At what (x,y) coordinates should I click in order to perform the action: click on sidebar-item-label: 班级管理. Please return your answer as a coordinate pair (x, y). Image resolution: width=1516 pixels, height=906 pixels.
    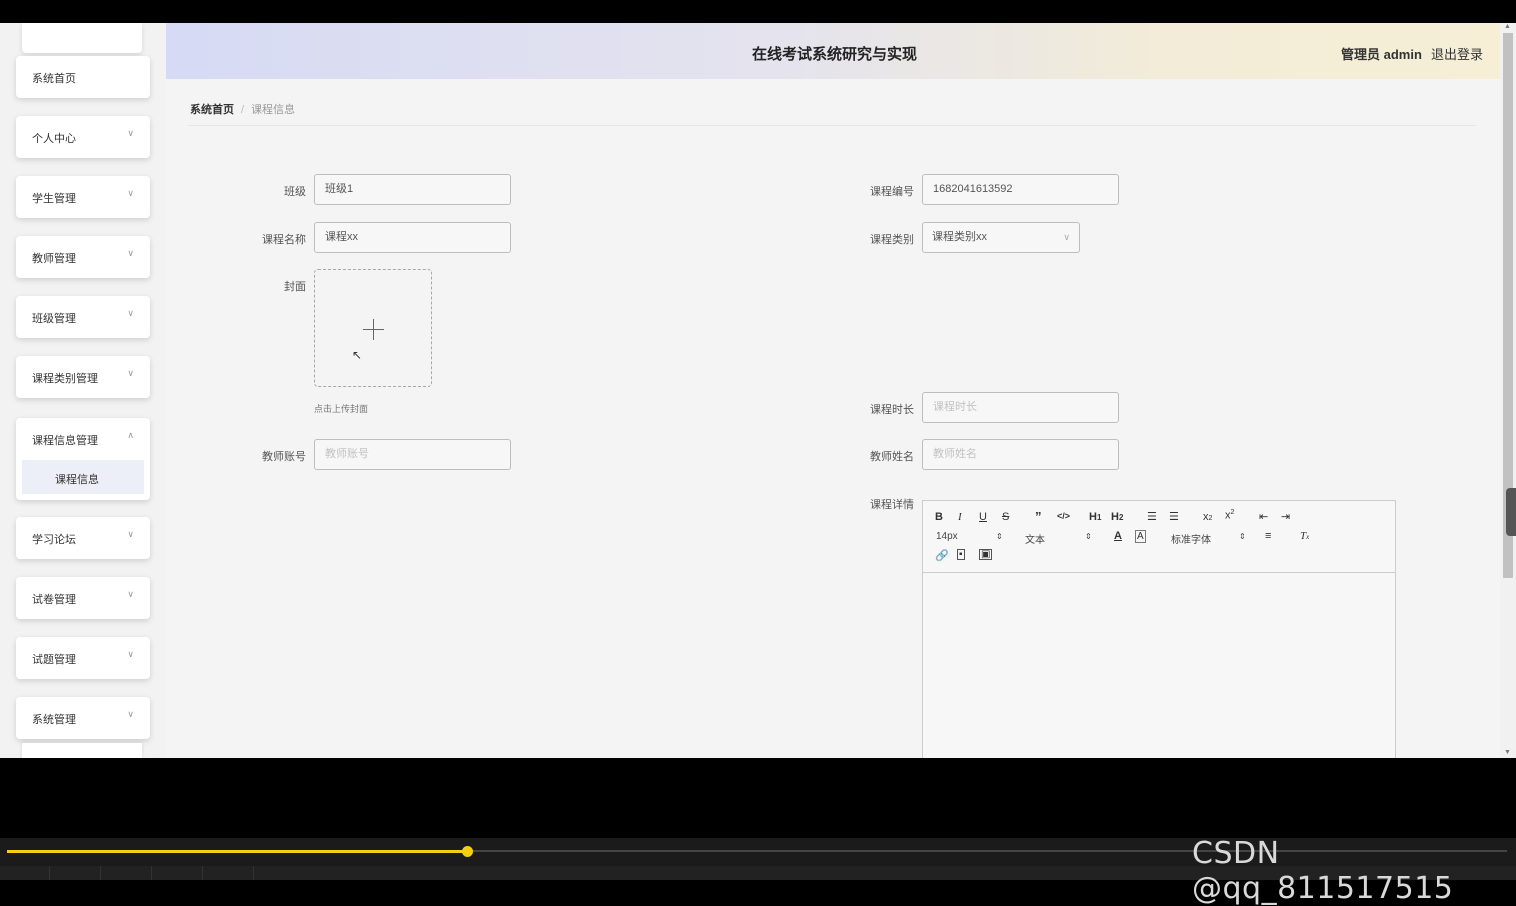
    Looking at the image, I should click on (54, 319).